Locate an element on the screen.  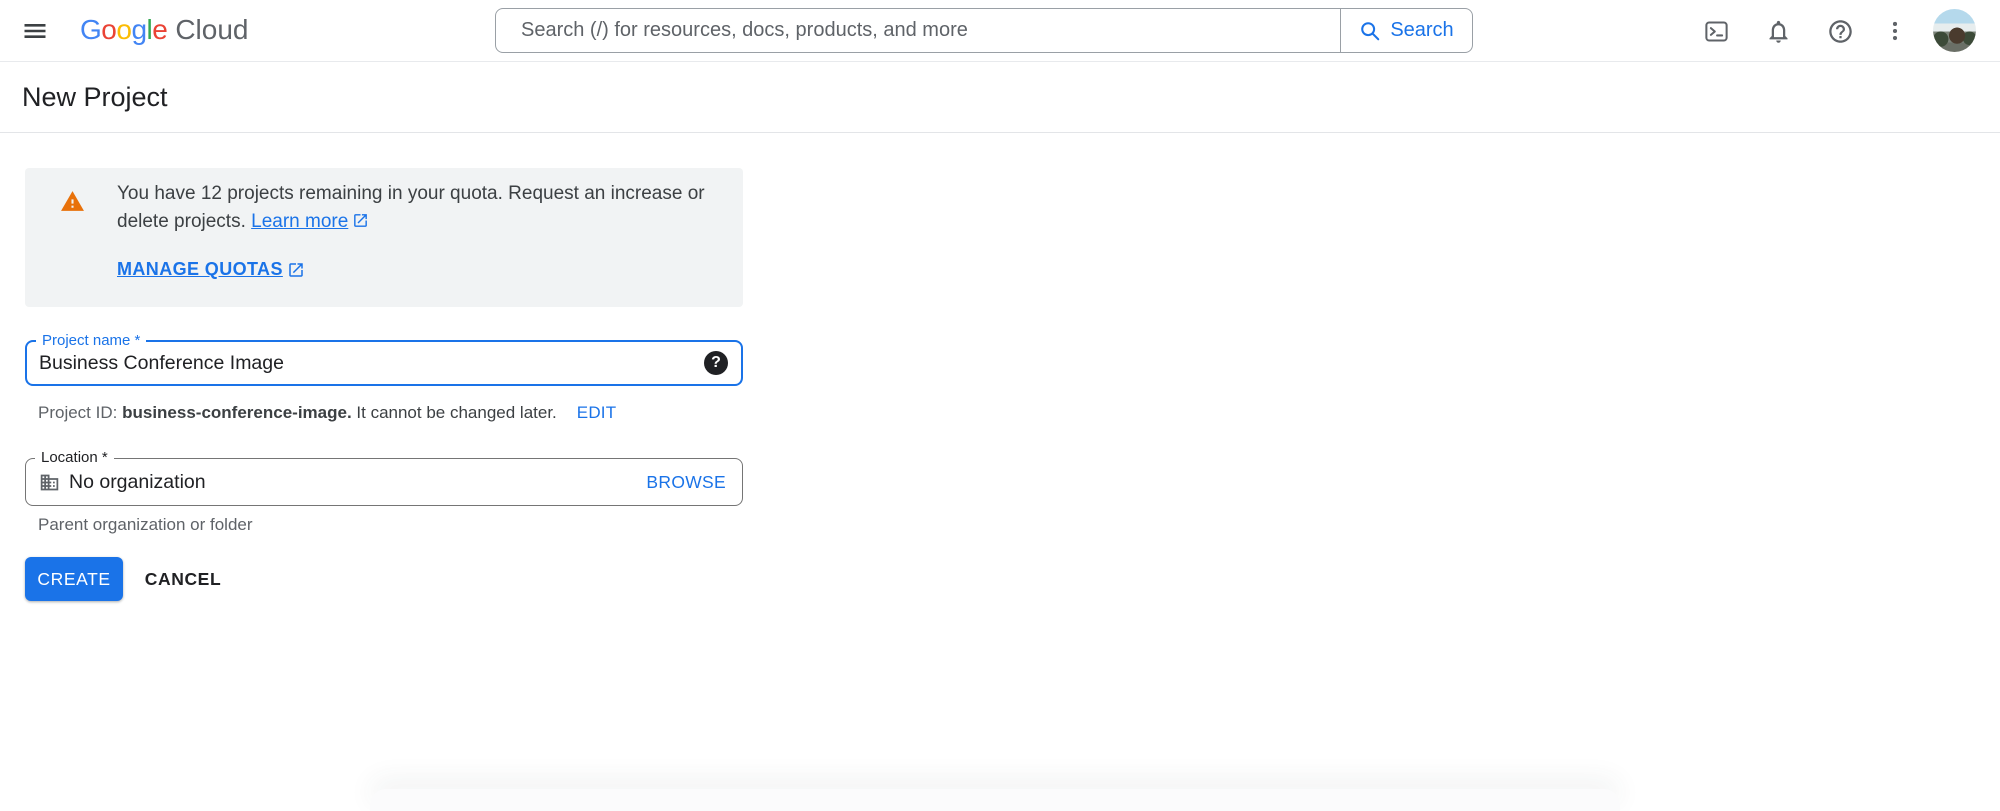
logo-letter: g is located at coordinates (139, 29).